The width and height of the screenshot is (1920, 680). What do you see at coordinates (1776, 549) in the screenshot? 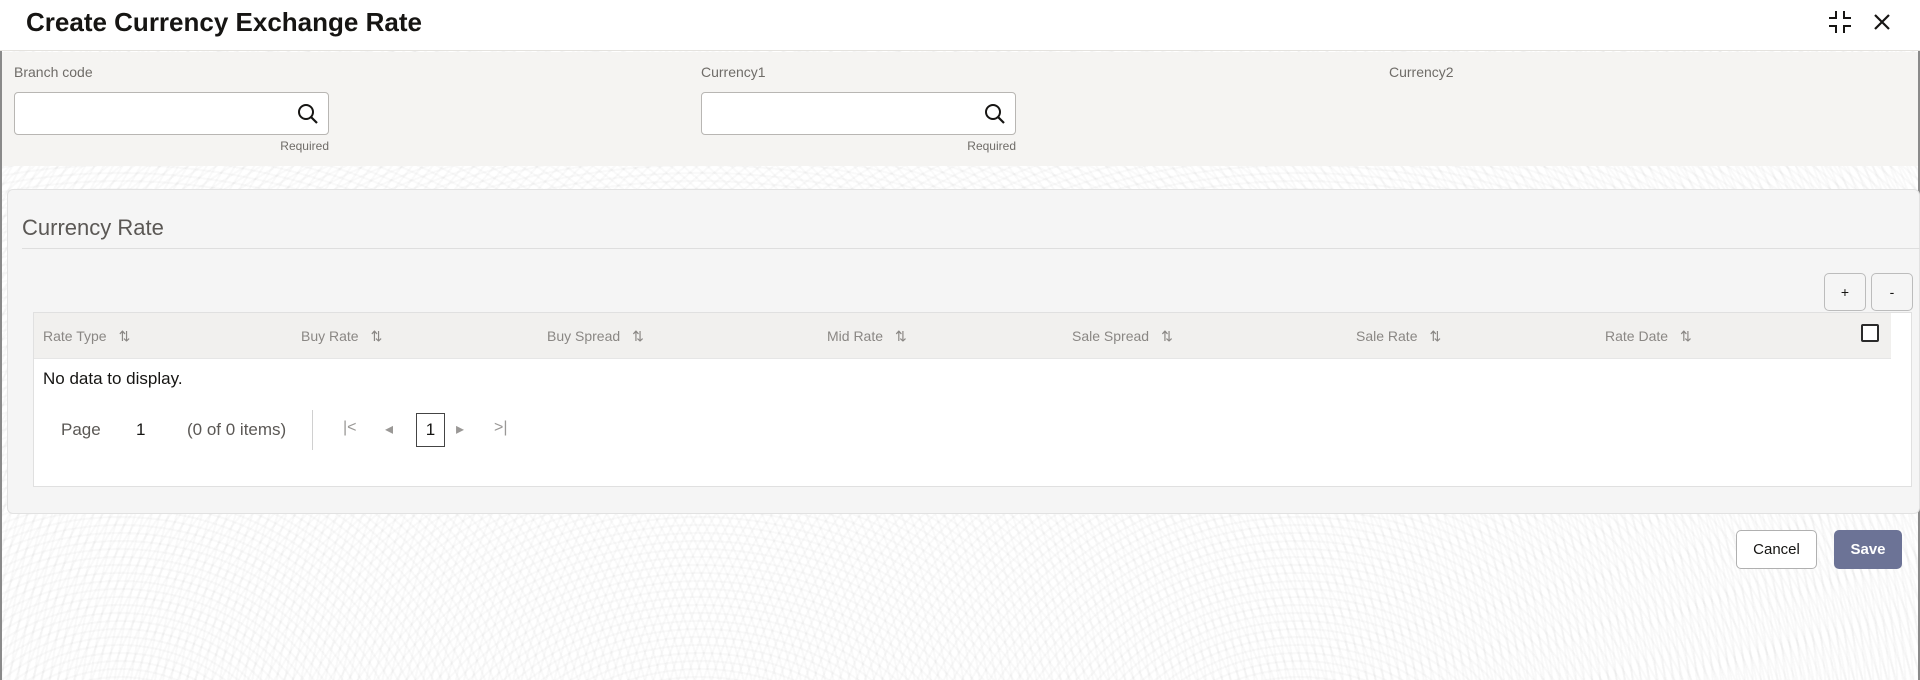
I see `cancel-button: Cancel` at bounding box center [1776, 549].